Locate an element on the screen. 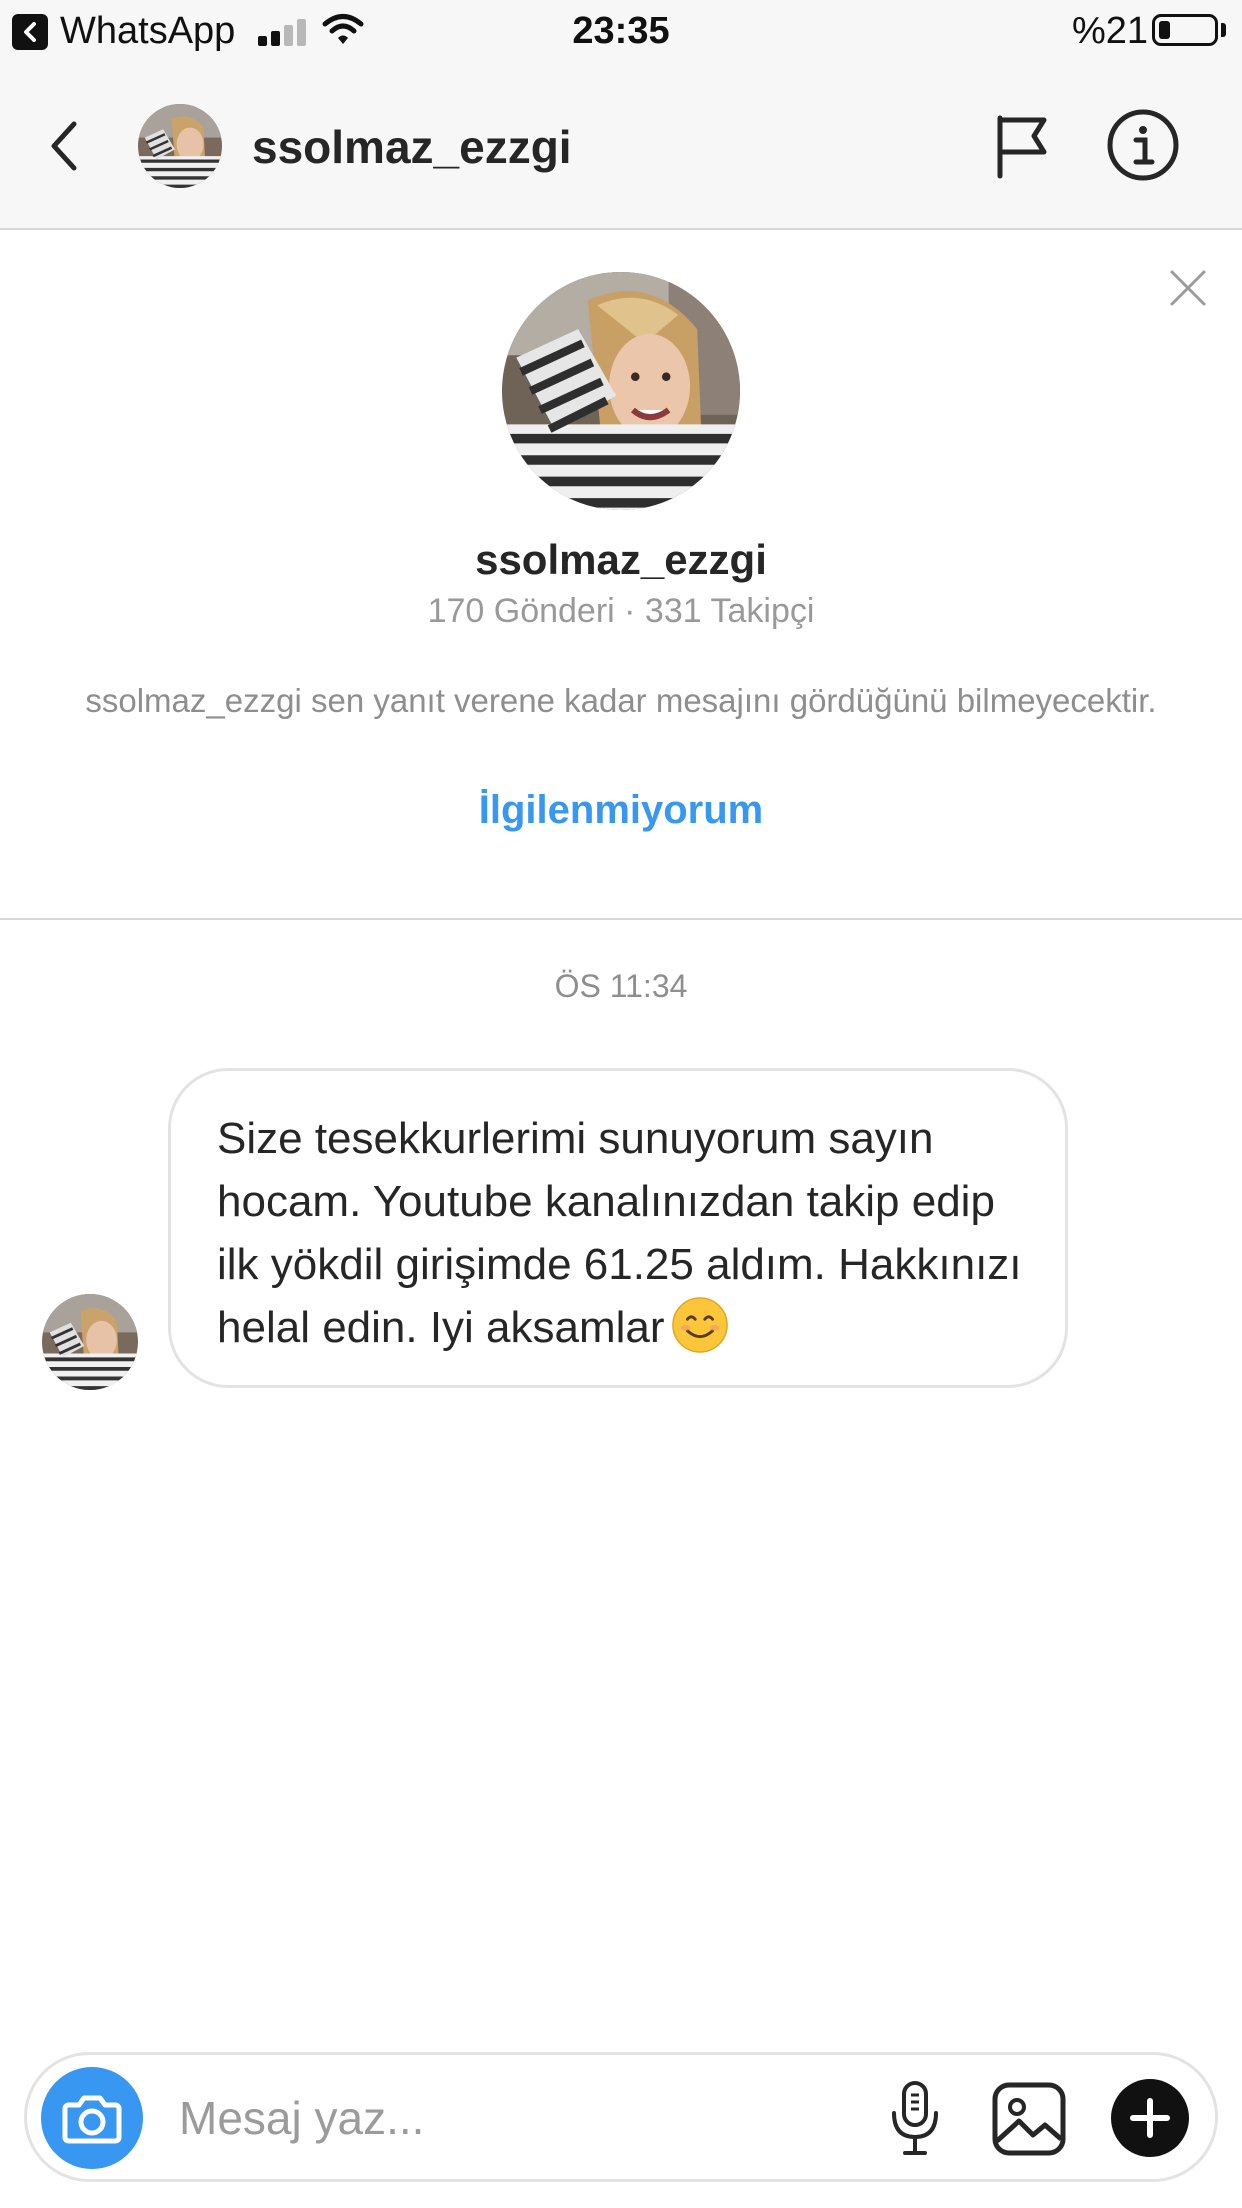 This screenshot has width=1242, height=2208. plus-button is located at coordinates (1150, 2118).